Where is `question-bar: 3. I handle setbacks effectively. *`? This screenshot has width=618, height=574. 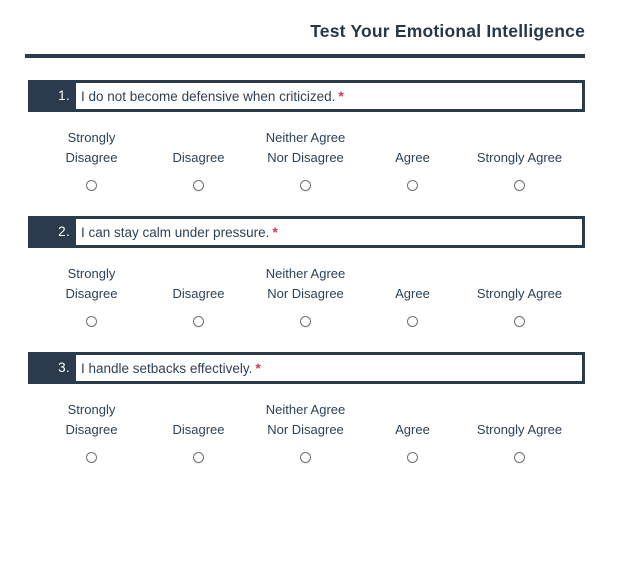 question-bar: 3. I handle setbacks effectively. * is located at coordinates (306, 368).